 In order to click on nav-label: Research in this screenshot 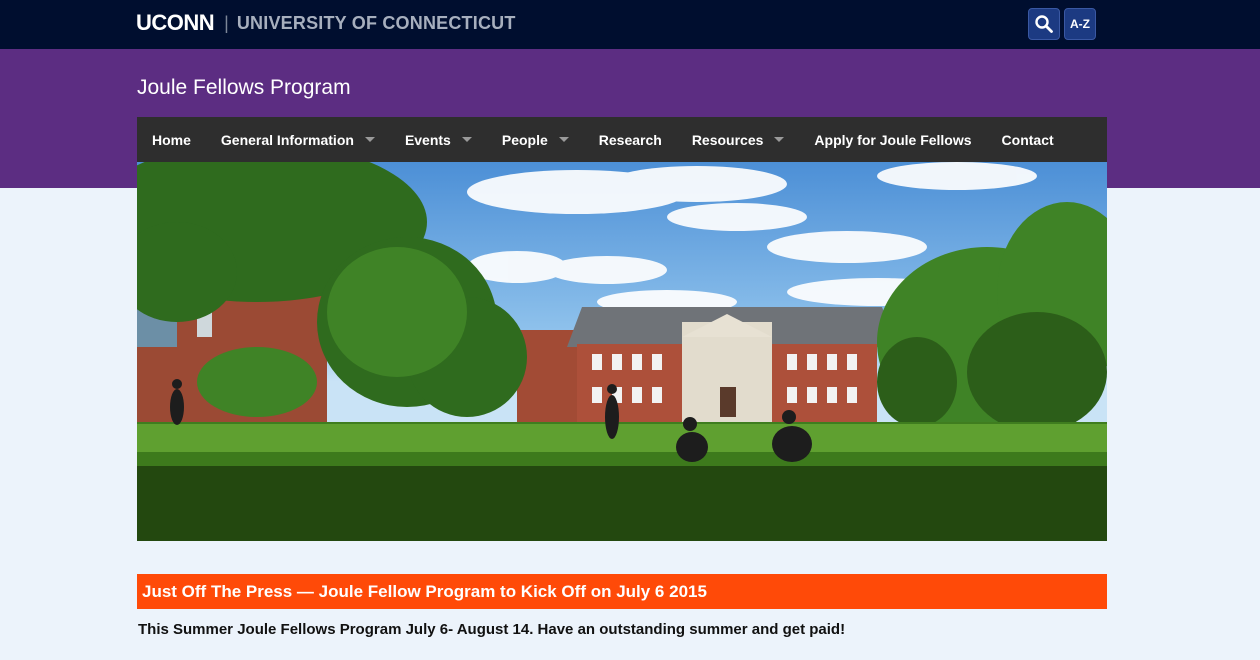, I will do `click(630, 139)`.